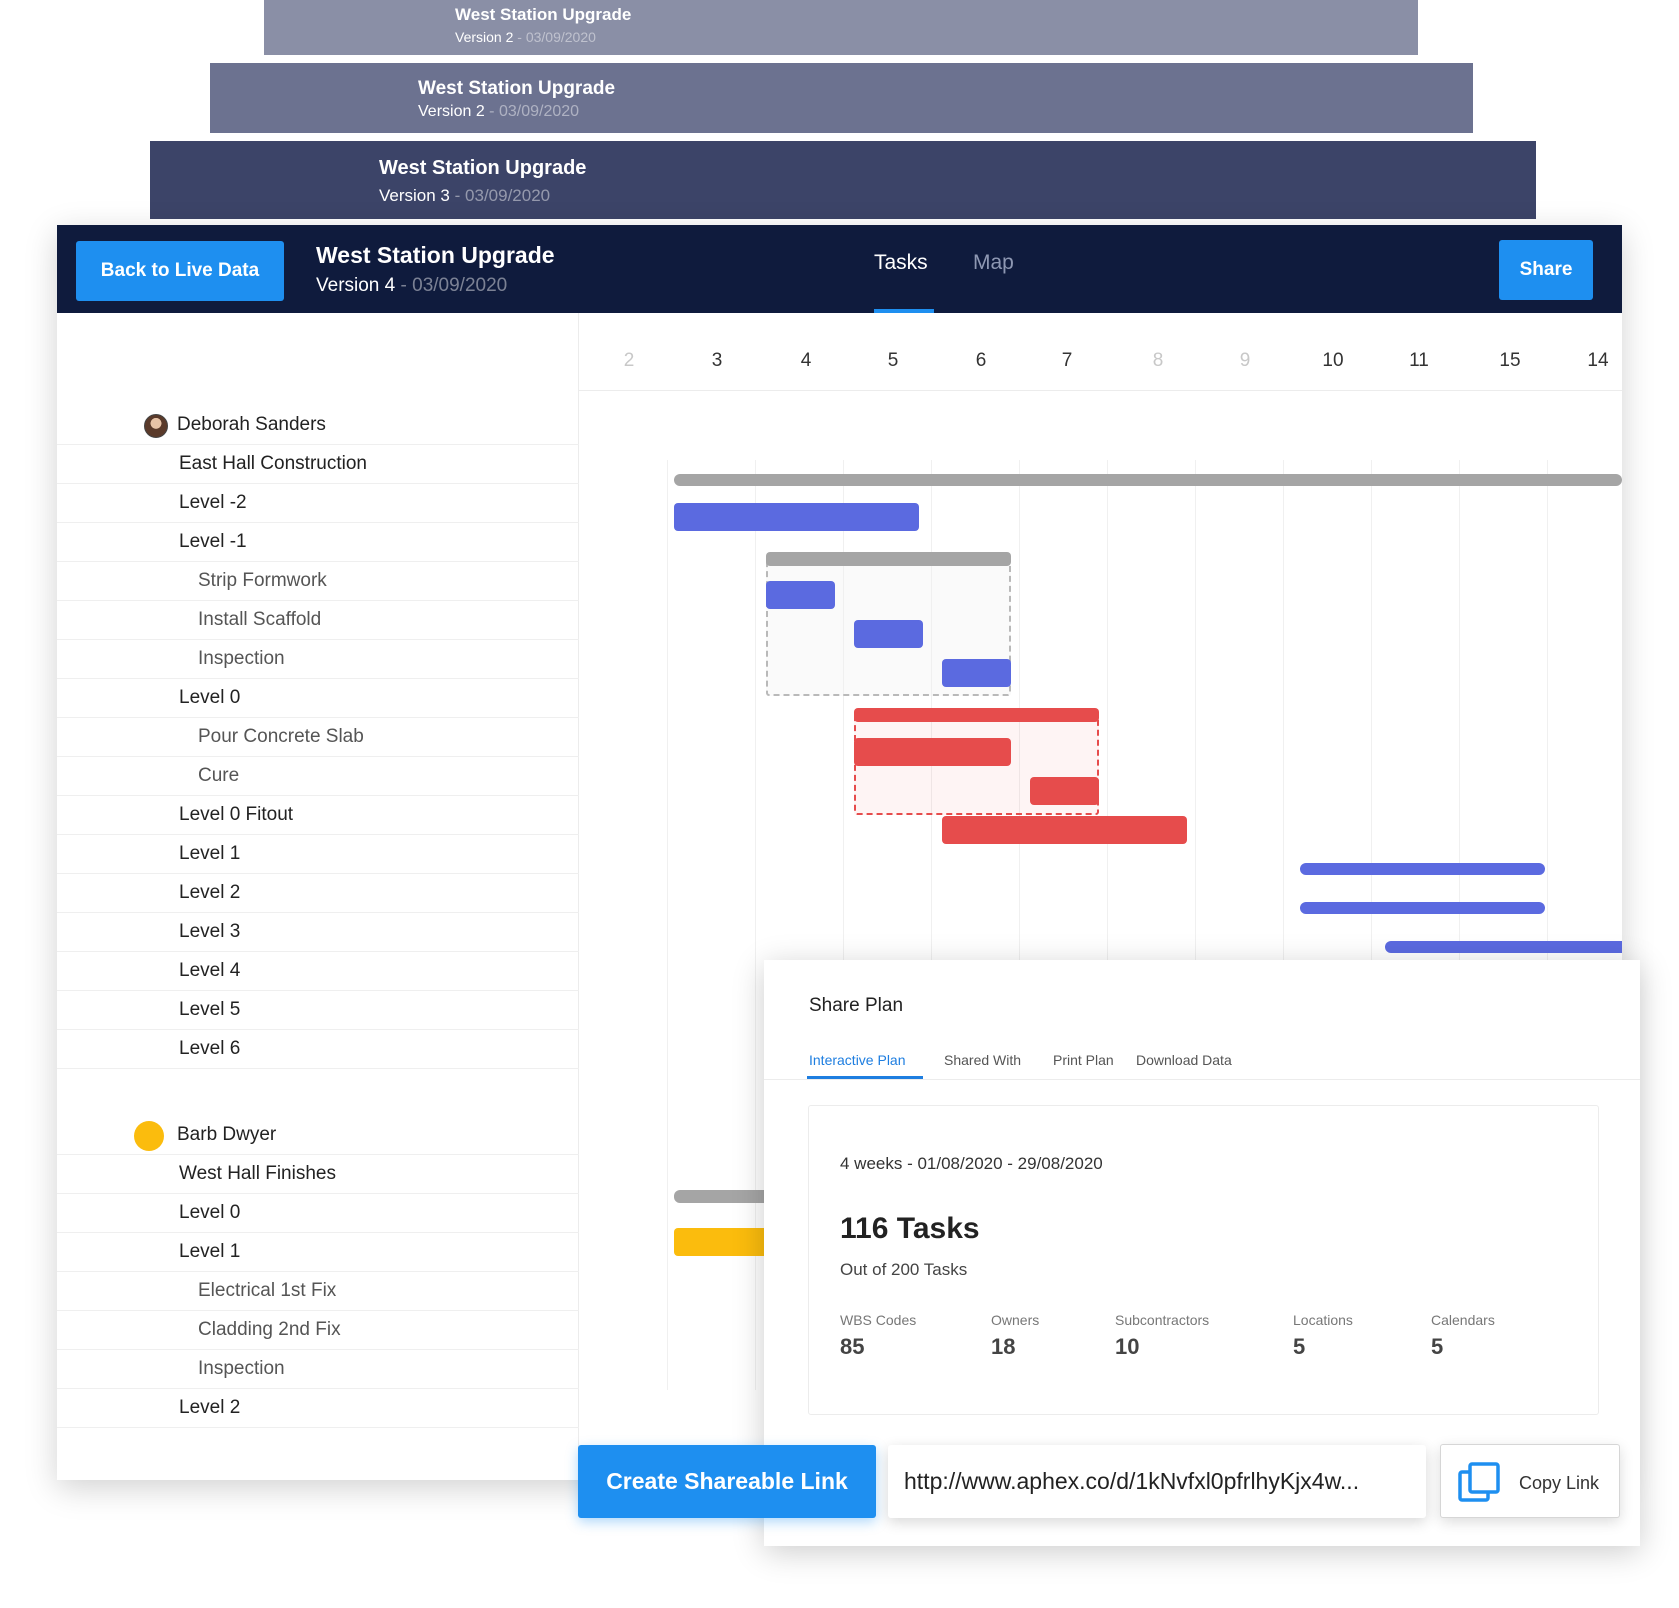  Describe the element at coordinates (251, 424) in the screenshot. I see `owner-name: Deborah Sanders` at that location.